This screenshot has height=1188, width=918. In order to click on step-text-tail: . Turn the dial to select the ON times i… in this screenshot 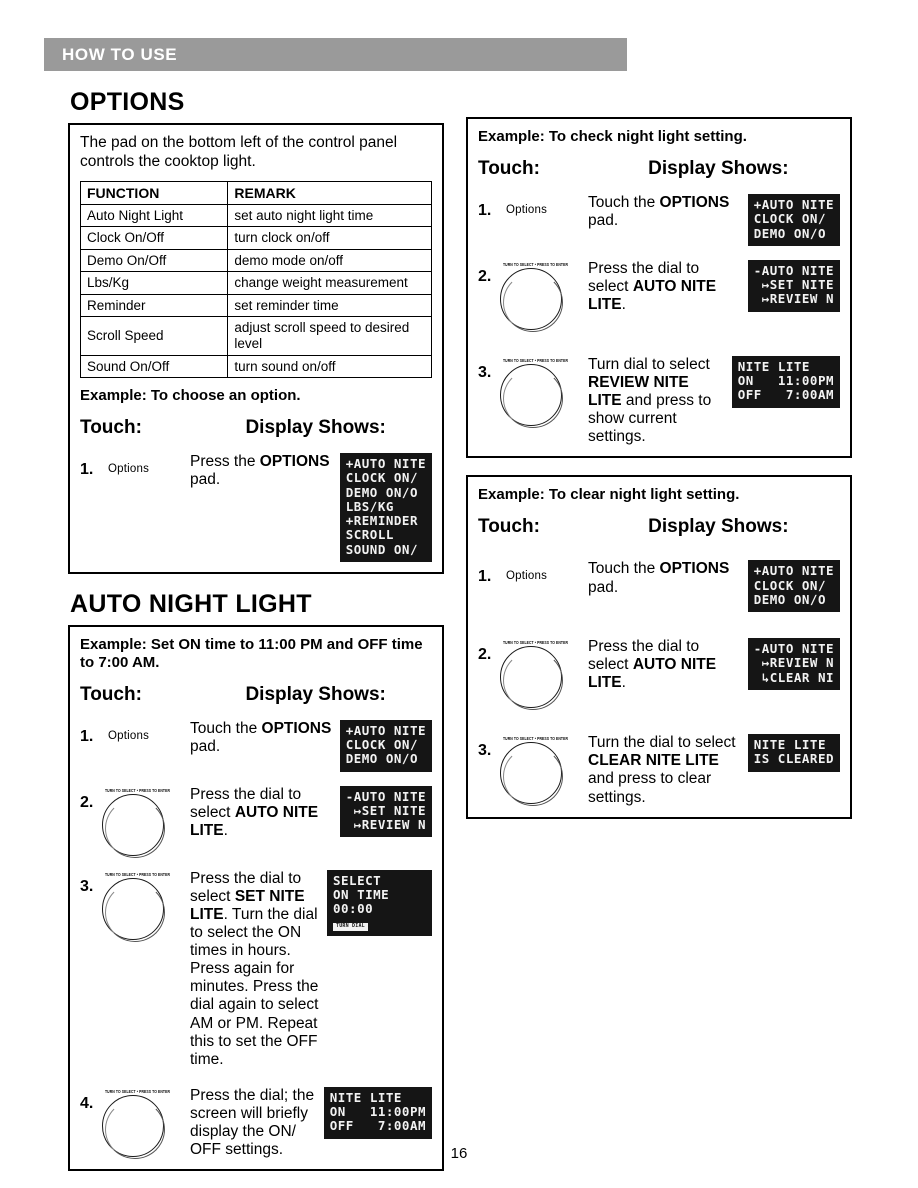, I will do `click(254, 986)`.